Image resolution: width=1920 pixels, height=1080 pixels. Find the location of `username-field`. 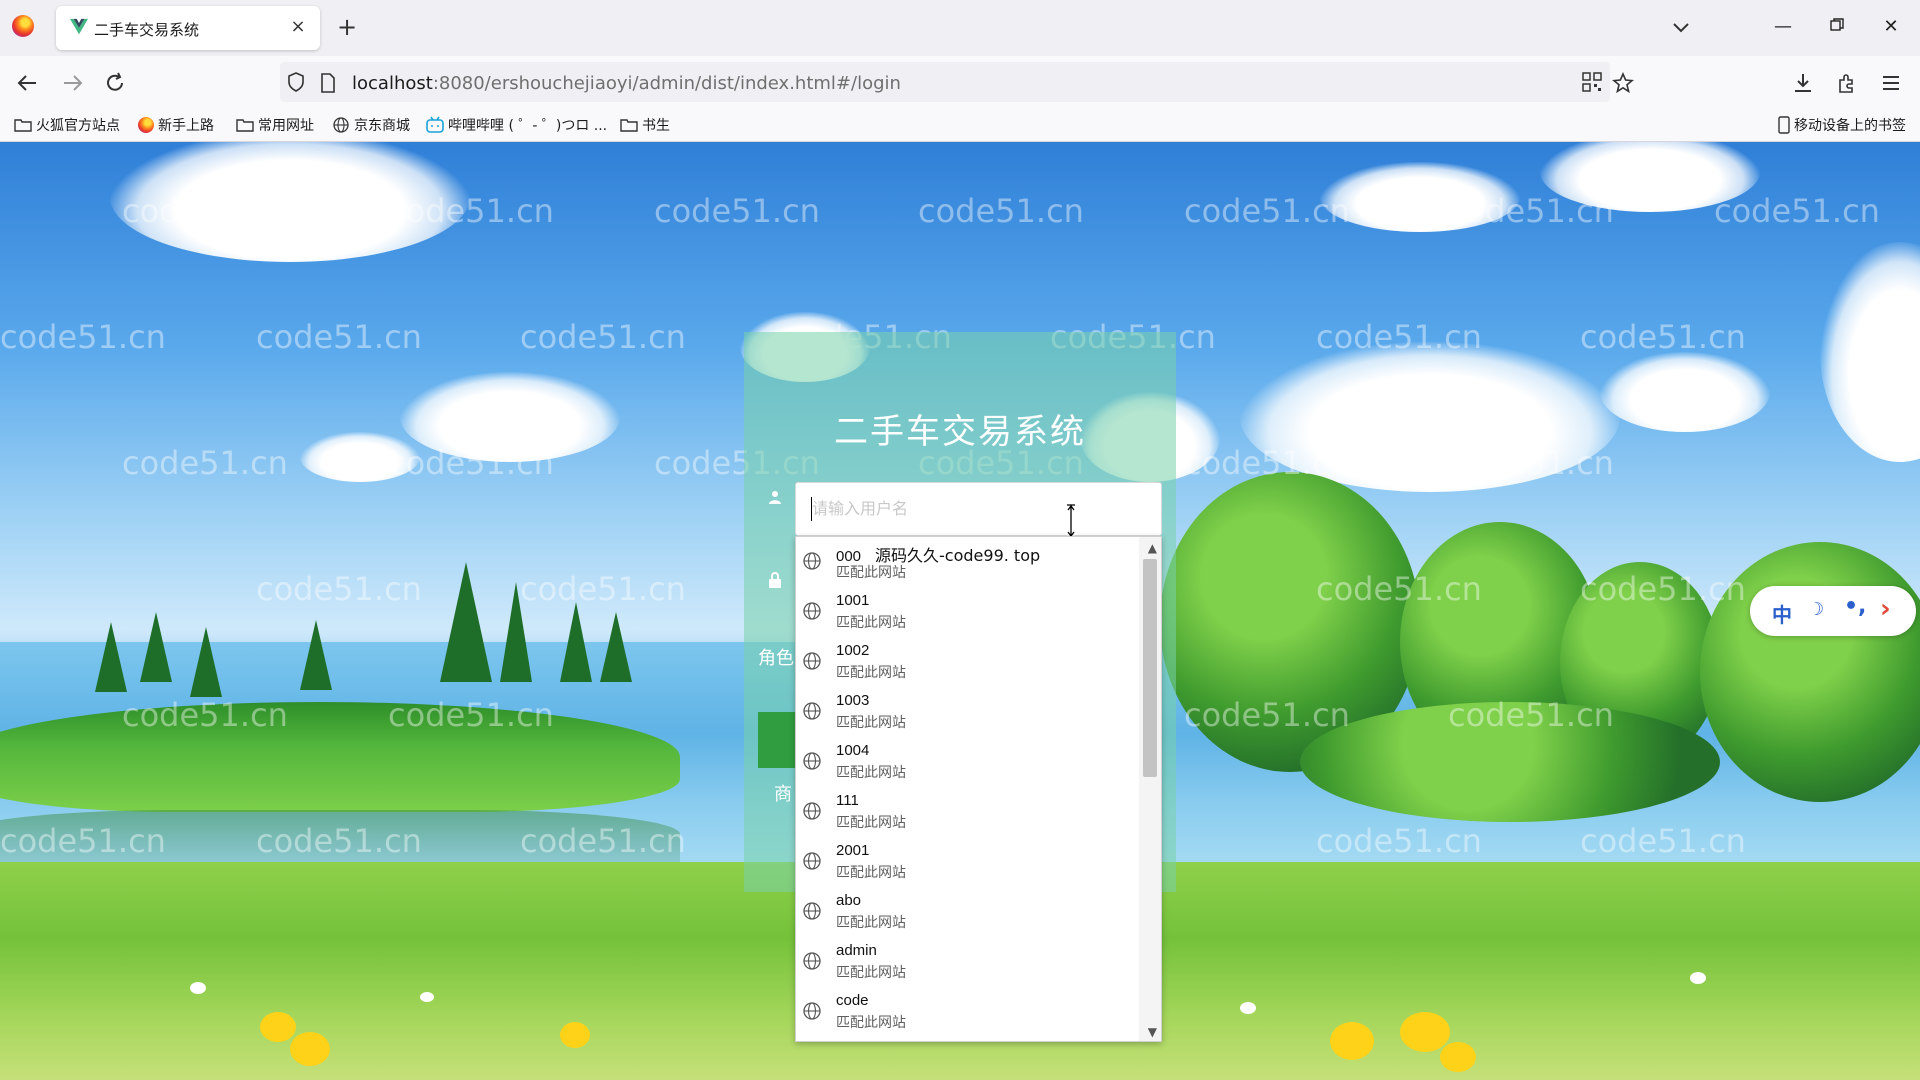

username-field is located at coordinates (978, 509).